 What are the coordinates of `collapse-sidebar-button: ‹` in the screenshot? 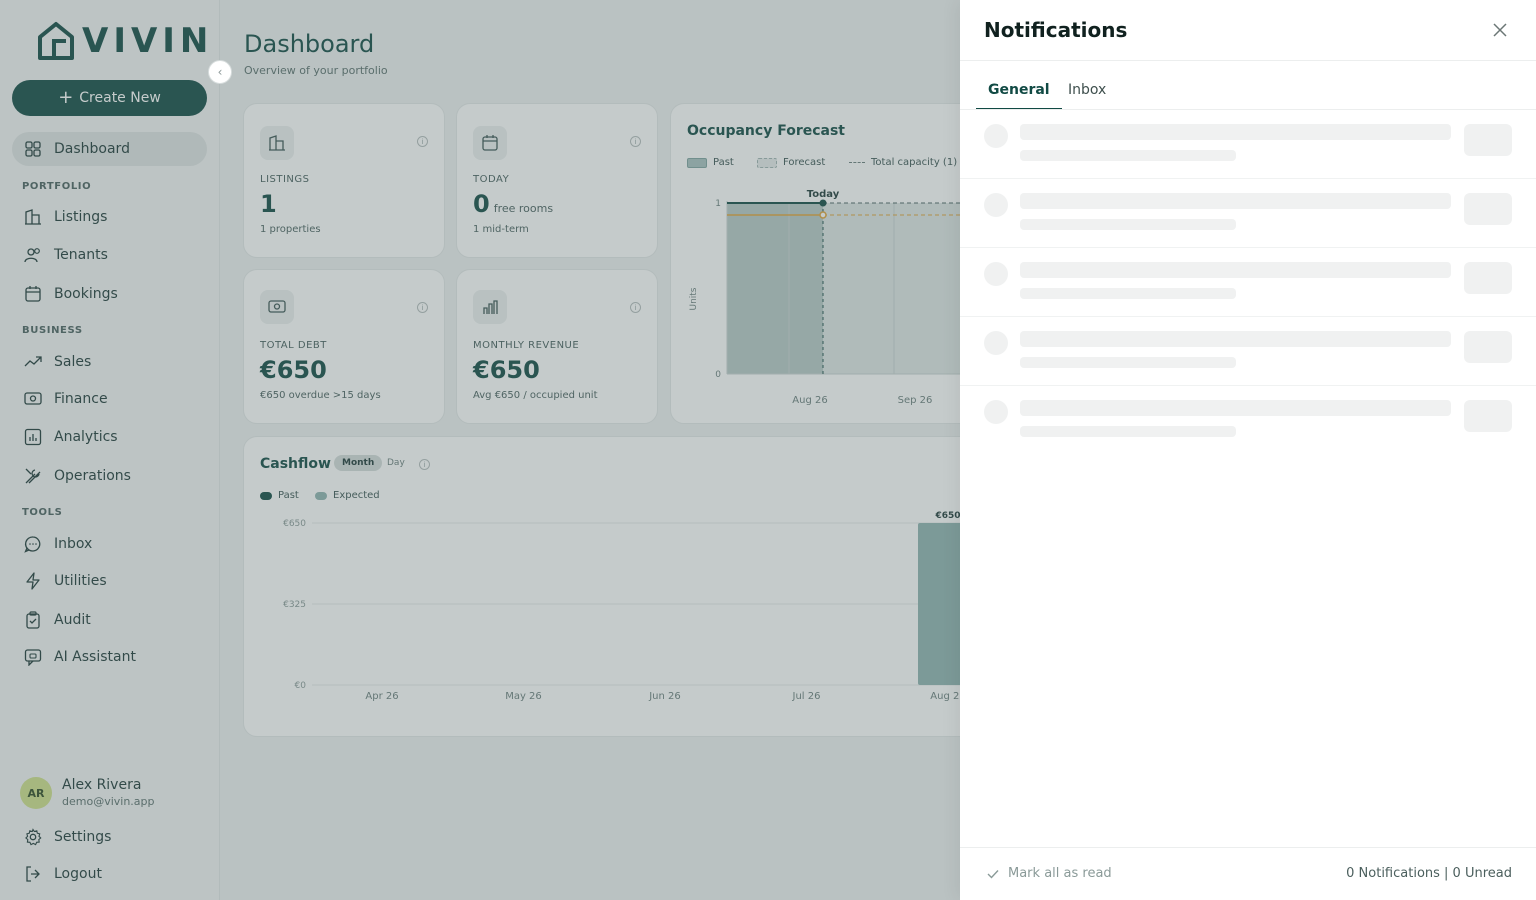 It's located at (220, 72).